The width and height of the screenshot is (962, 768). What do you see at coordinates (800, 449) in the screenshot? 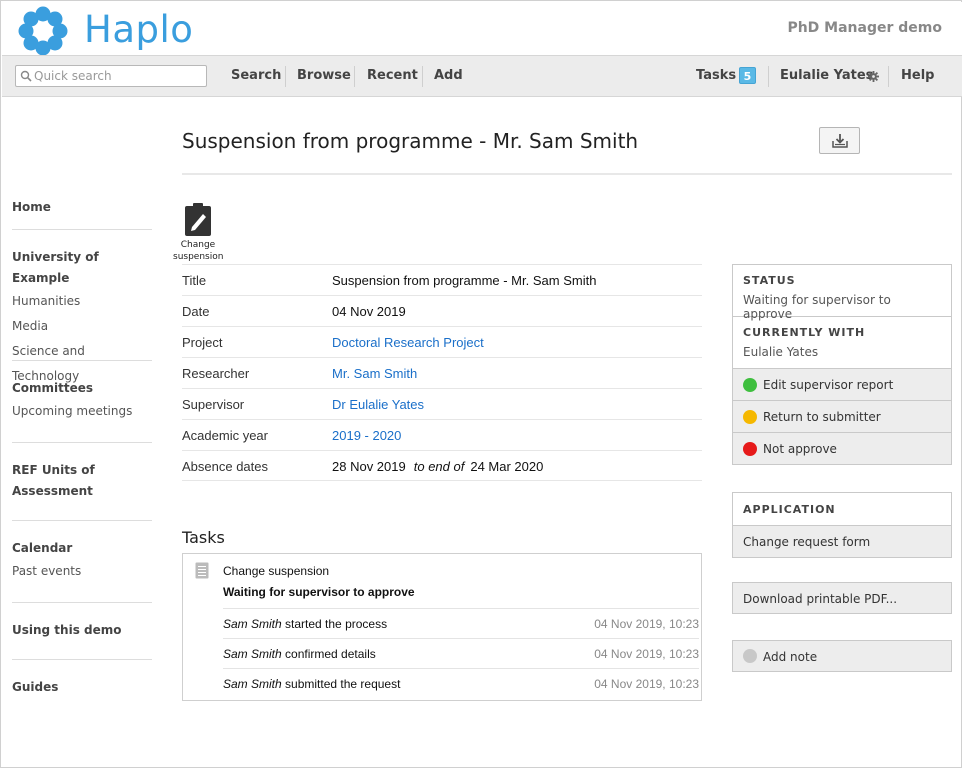
I see `button-label: Not approve` at bounding box center [800, 449].